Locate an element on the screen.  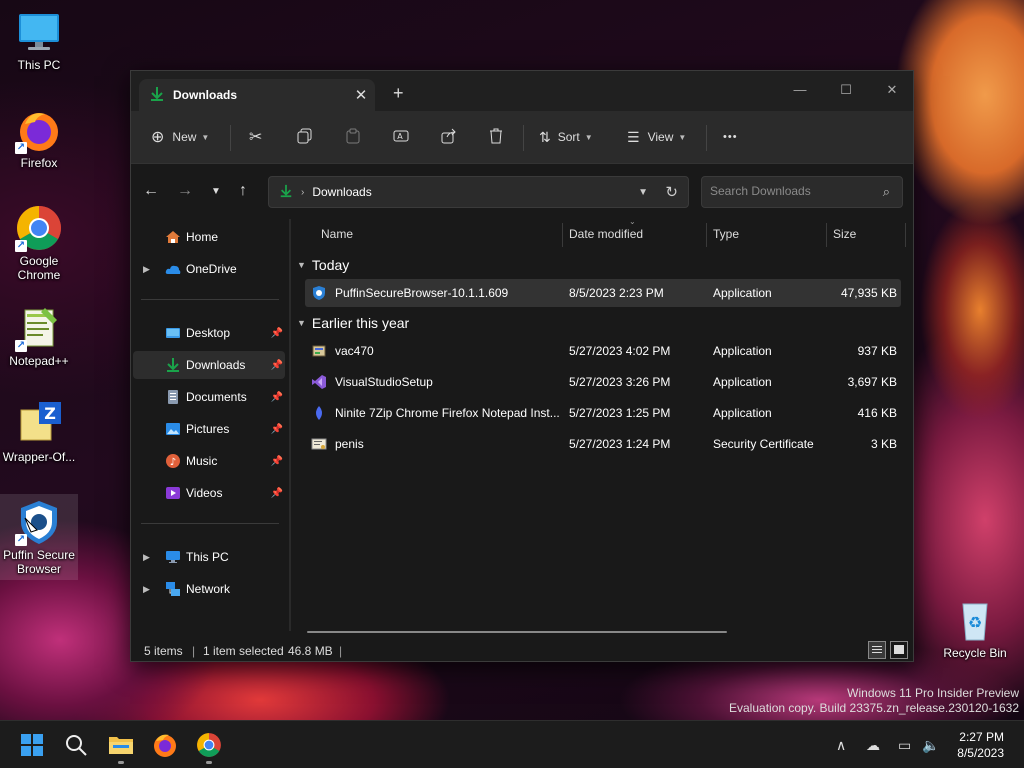
show-hidden-icons-chevron-icon: ∧ is located at coordinates (841, 745).